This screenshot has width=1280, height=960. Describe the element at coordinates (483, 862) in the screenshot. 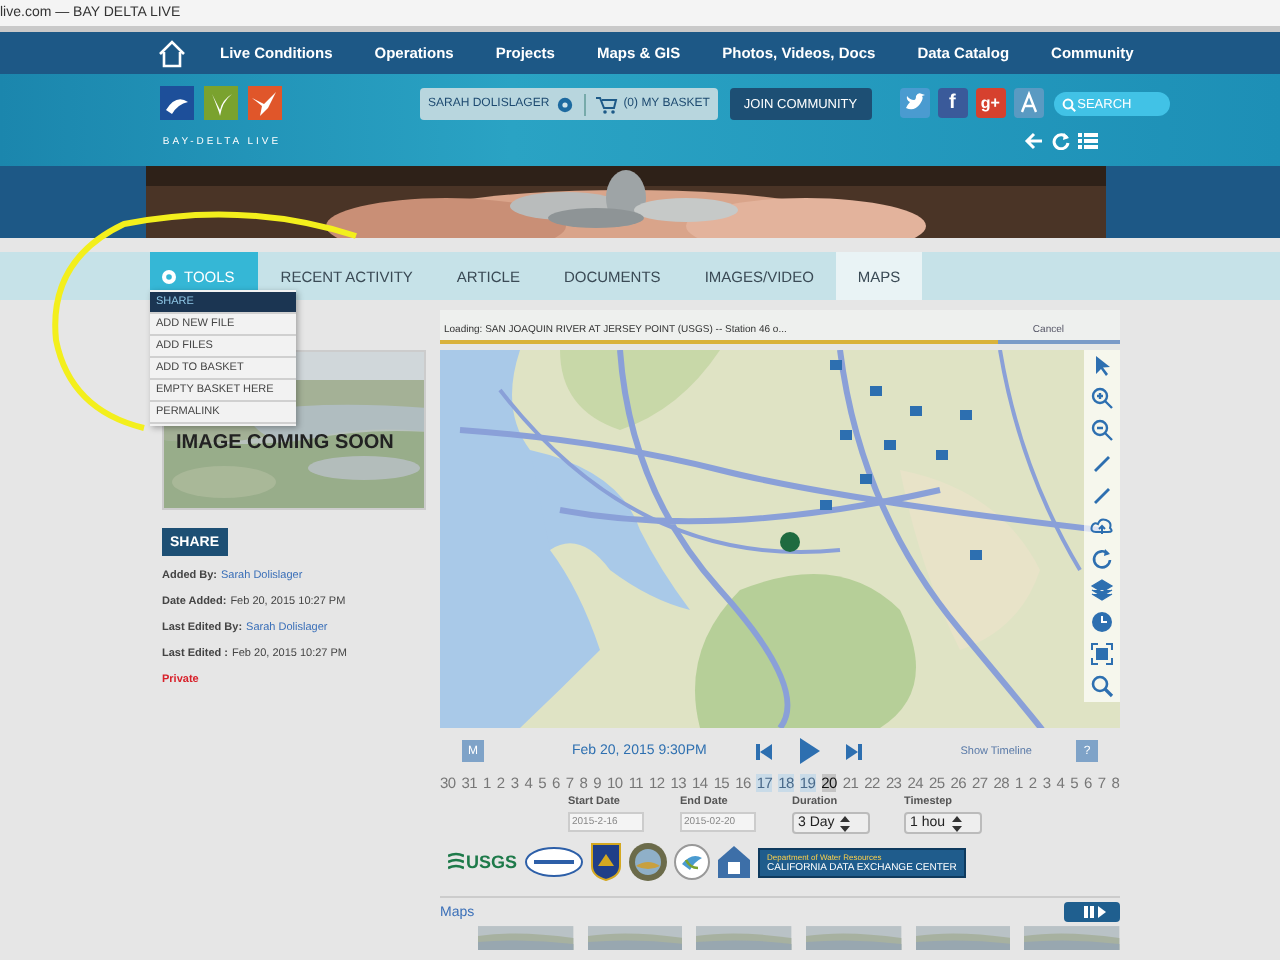

I see `usgs-logo: USGS` at that location.